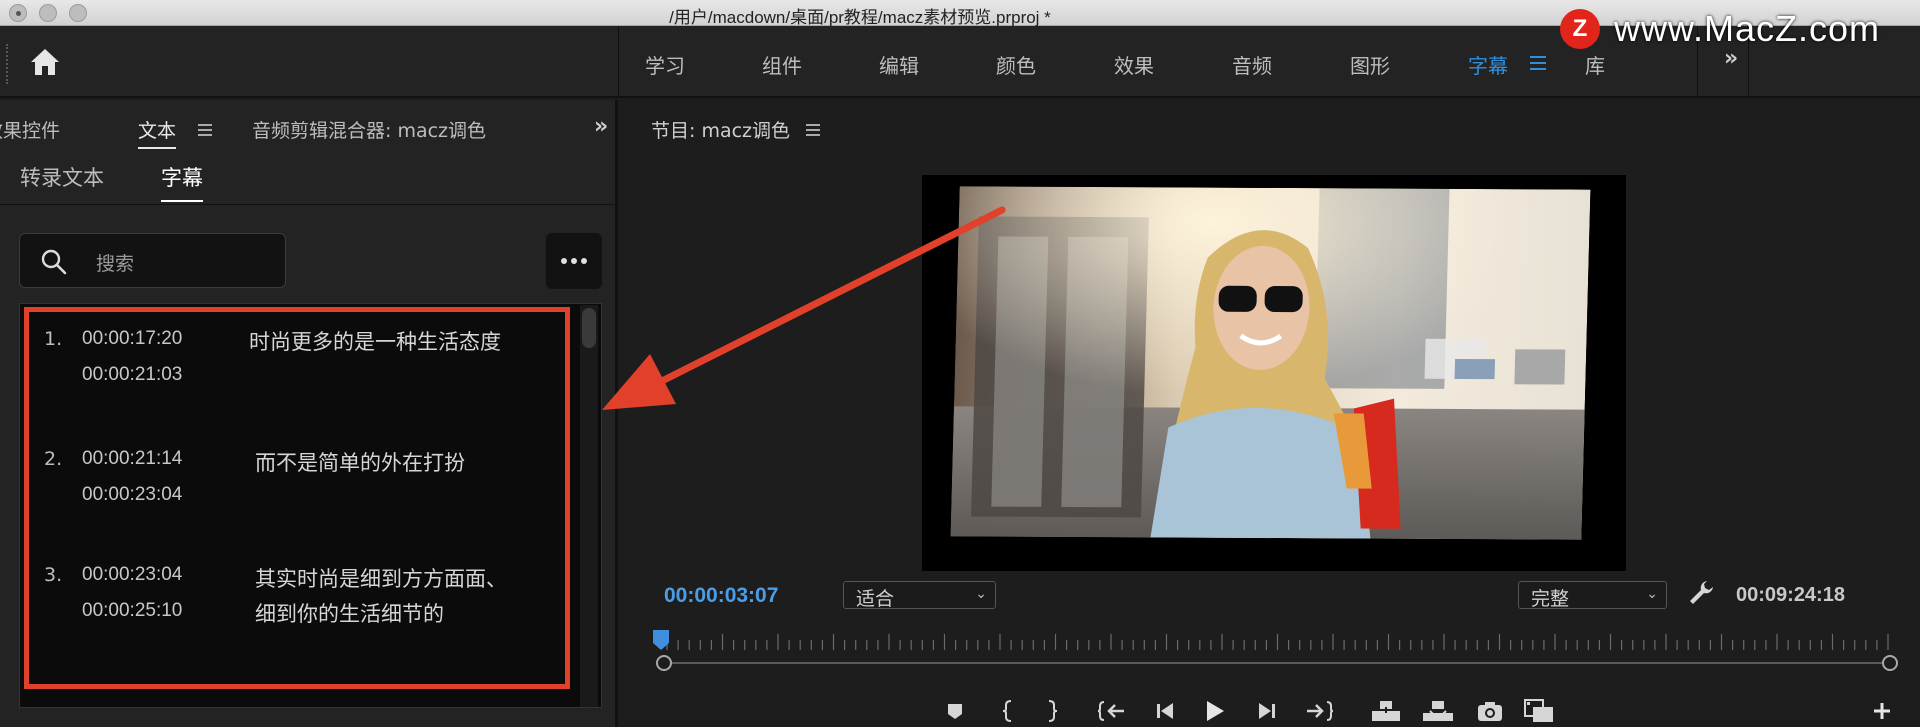 Image resolution: width=1920 pixels, height=727 pixels. I want to click on comparison-view-icon, so click(1539, 711).